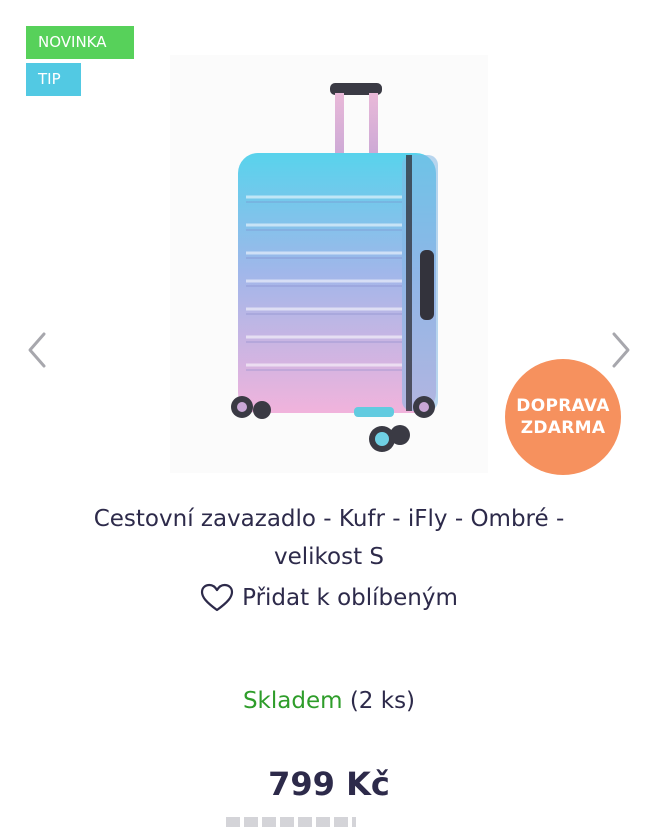  What do you see at coordinates (291, 822) in the screenshot?
I see `old-price-cutoff` at bounding box center [291, 822].